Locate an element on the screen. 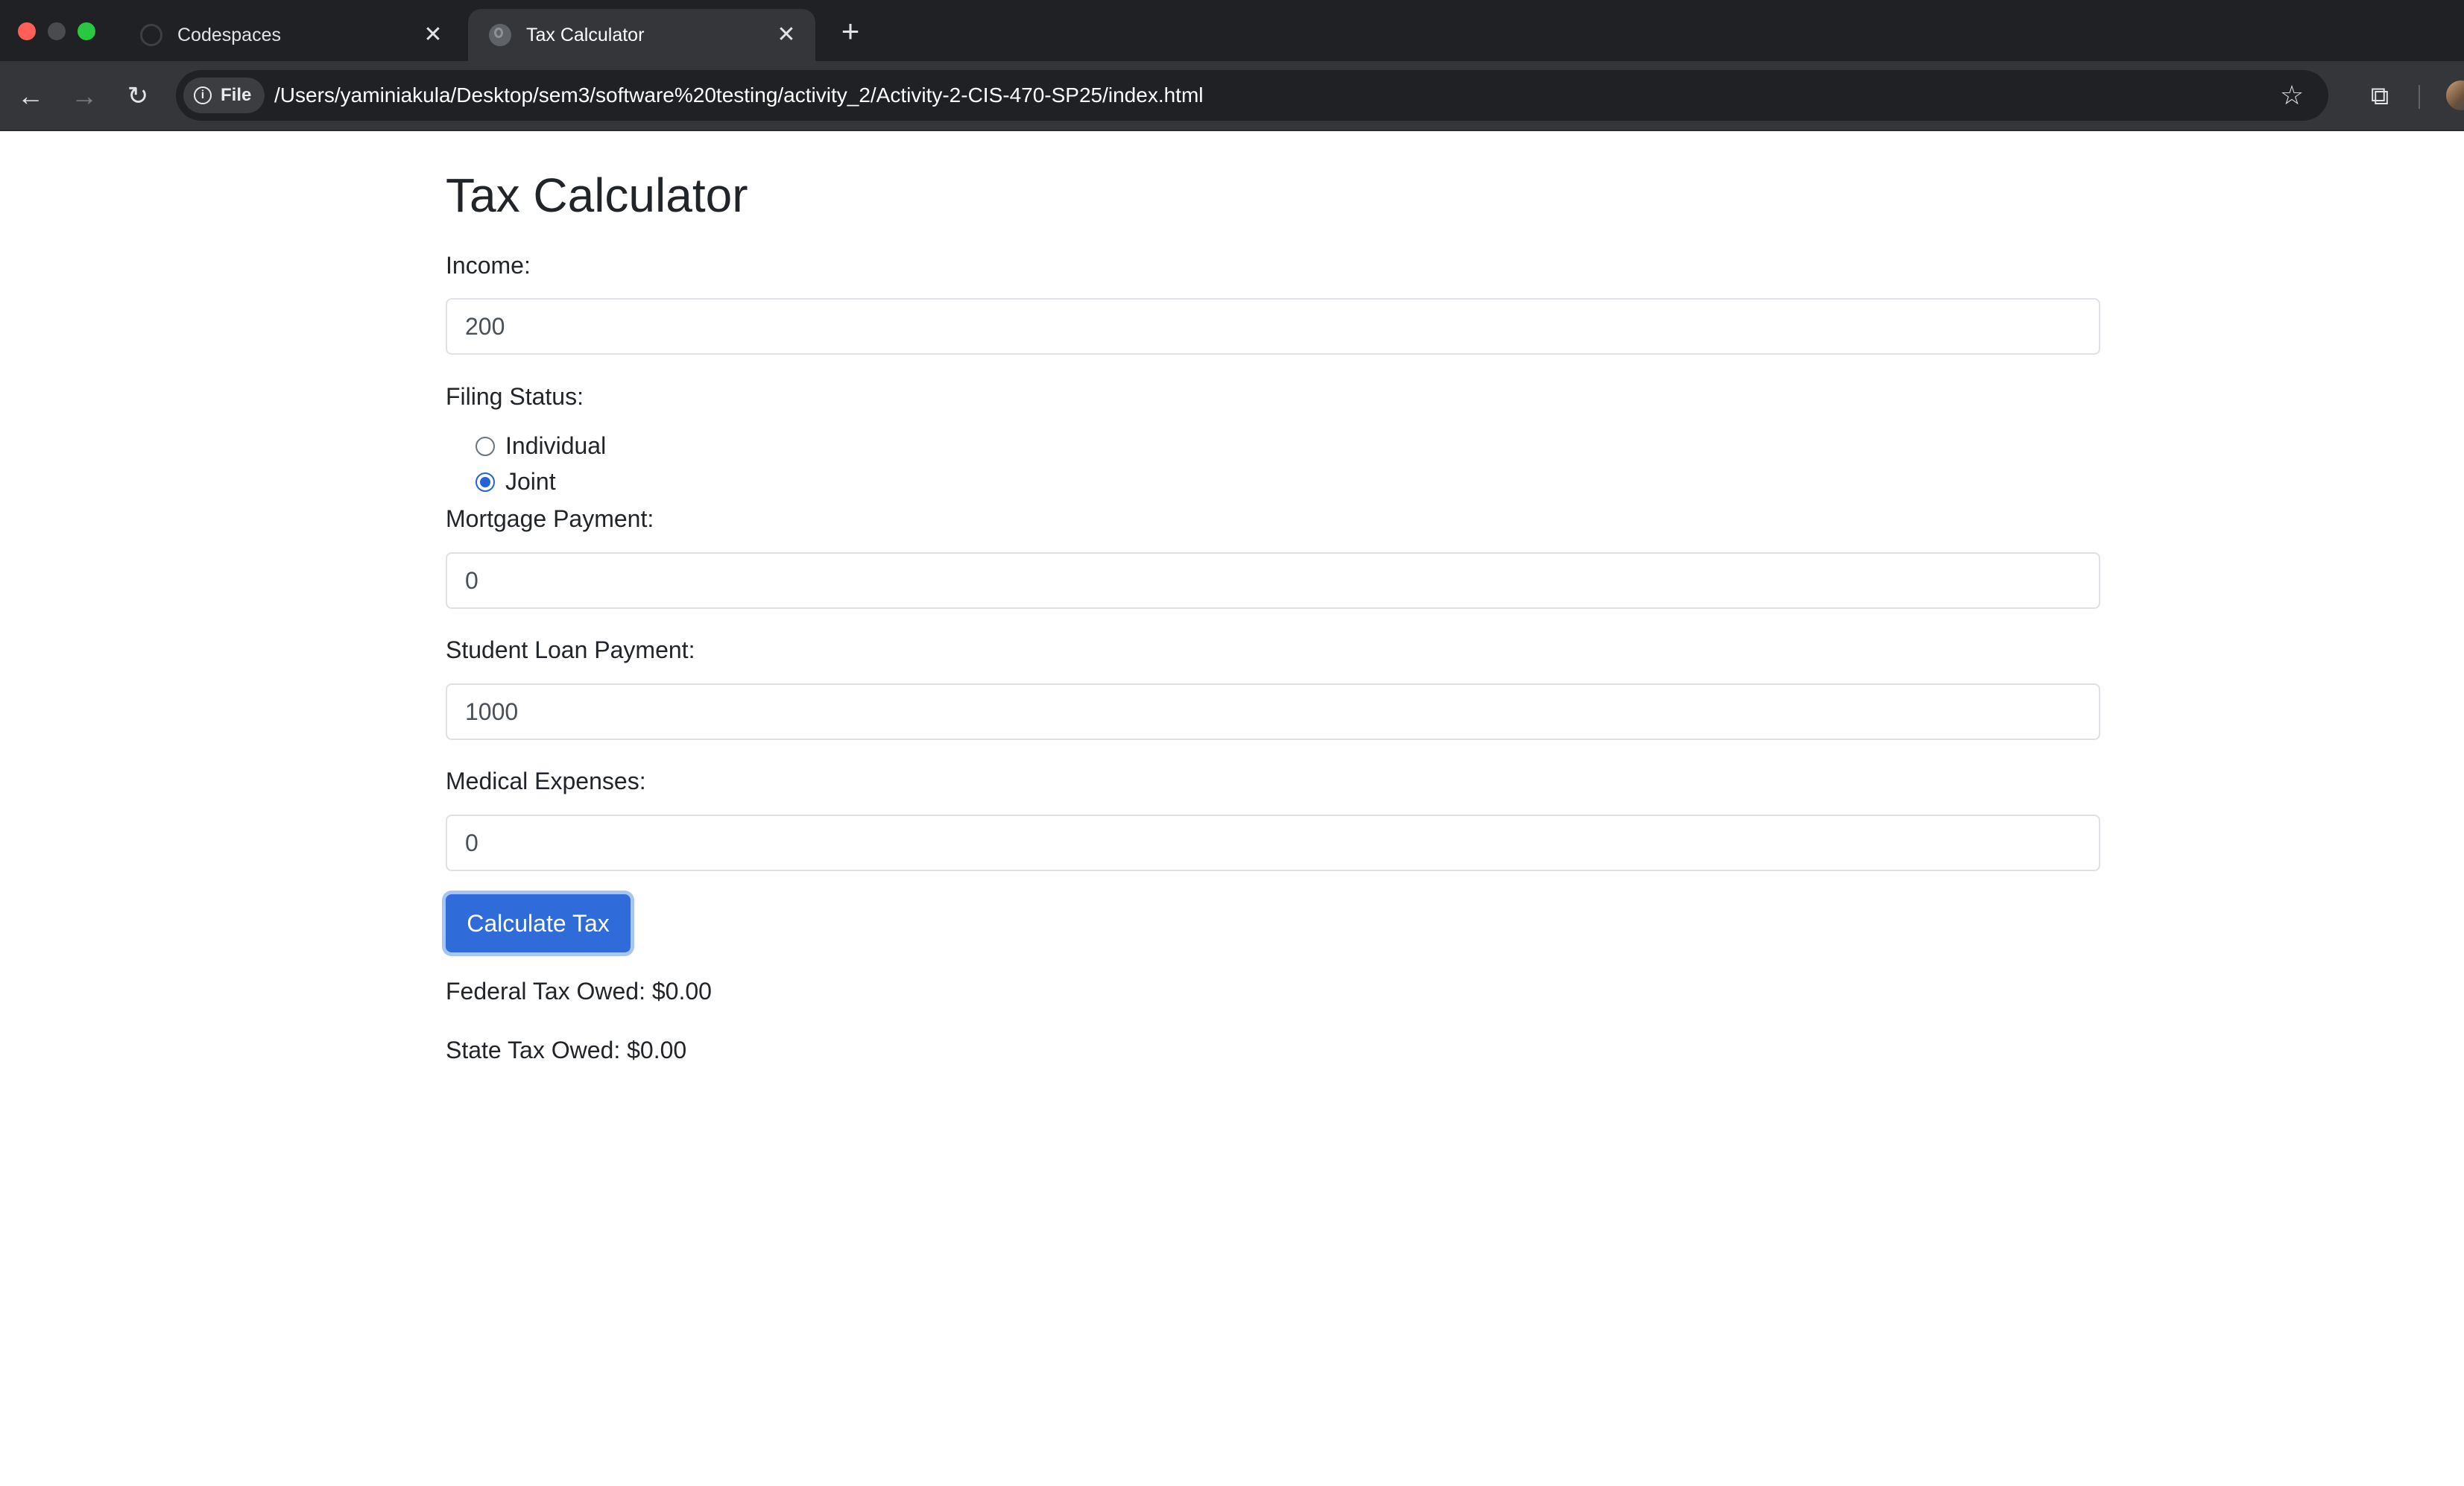 This screenshot has height=1486, width=2464. mortgage-input is located at coordinates (1273, 580).